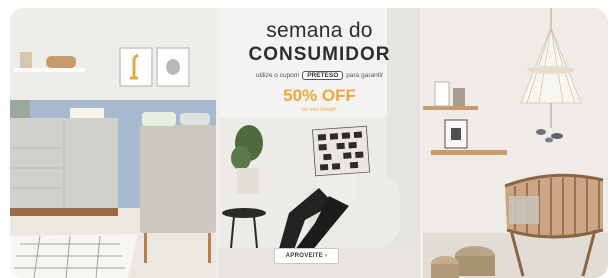 This screenshot has height=278, width=614. Describe the element at coordinates (277, 75) in the screenshot. I see `coupon-prefix: utilize o cupom` at that location.